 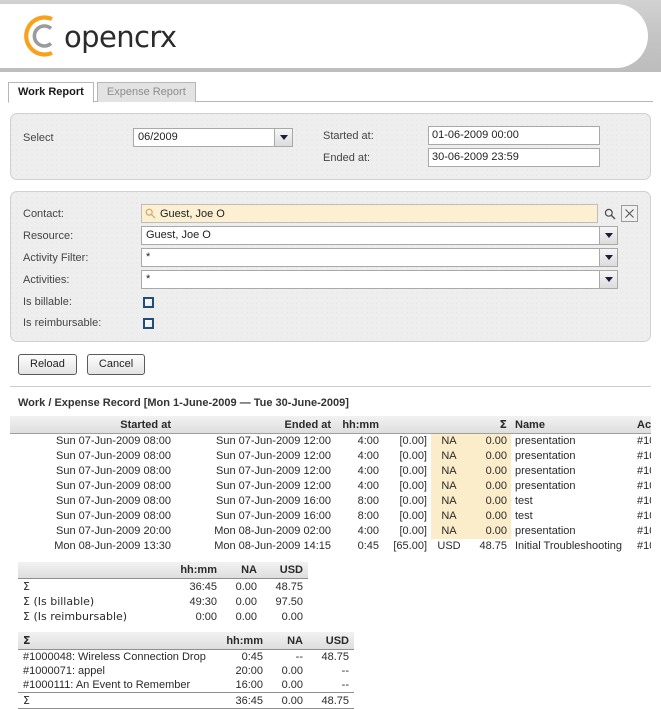 What do you see at coordinates (288, 641) in the screenshot?
I see `col-activity-na: NA` at bounding box center [288, 641].